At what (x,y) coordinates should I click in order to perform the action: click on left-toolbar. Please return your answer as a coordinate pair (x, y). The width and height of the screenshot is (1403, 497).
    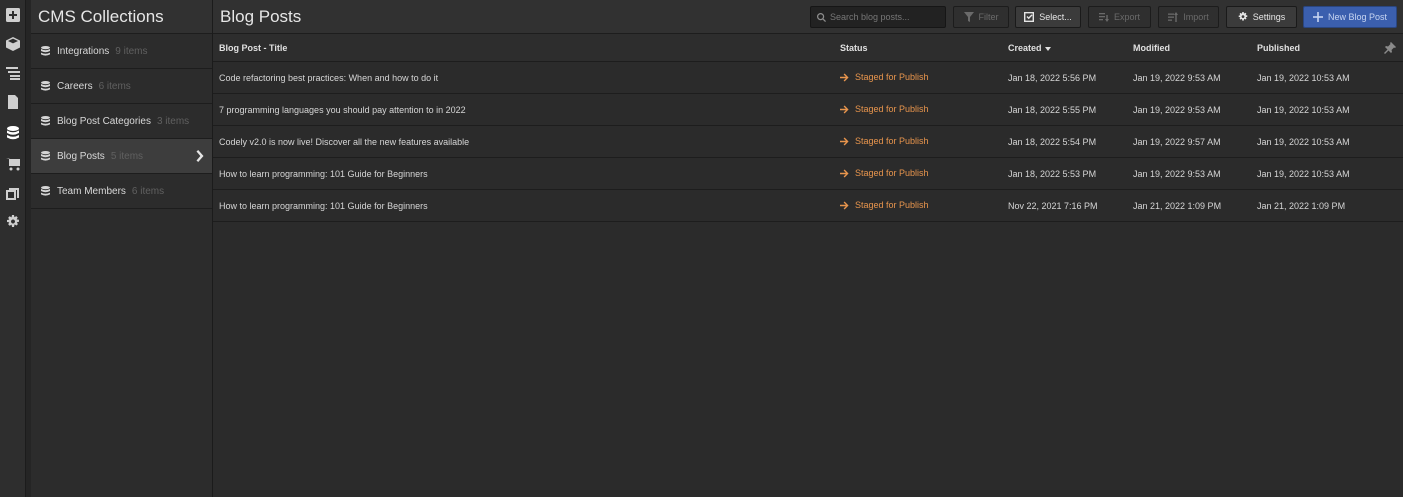
    Looking at the image, I should click on (13, 248).